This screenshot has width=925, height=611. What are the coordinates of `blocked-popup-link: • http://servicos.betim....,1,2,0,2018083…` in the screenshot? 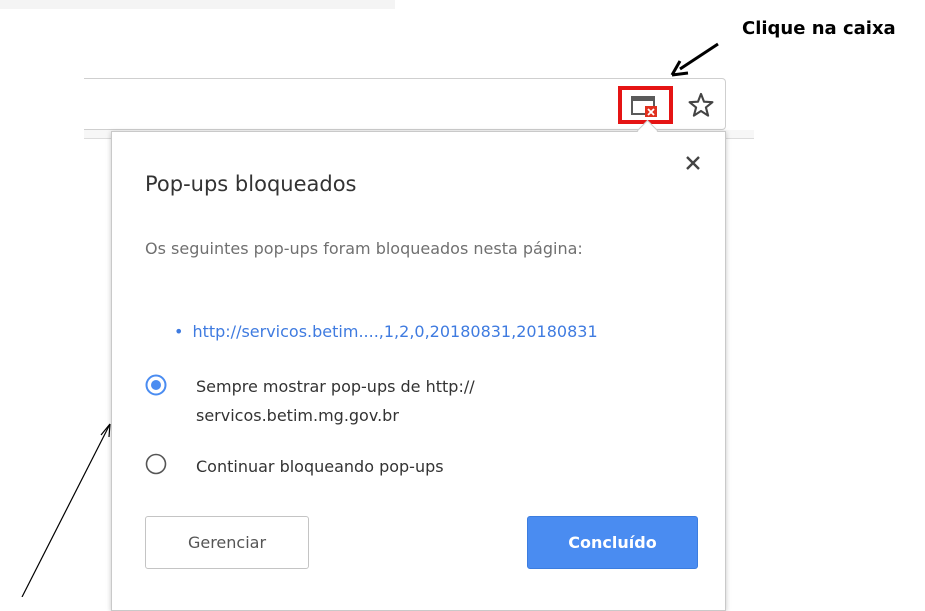 It's located at (386, 331).